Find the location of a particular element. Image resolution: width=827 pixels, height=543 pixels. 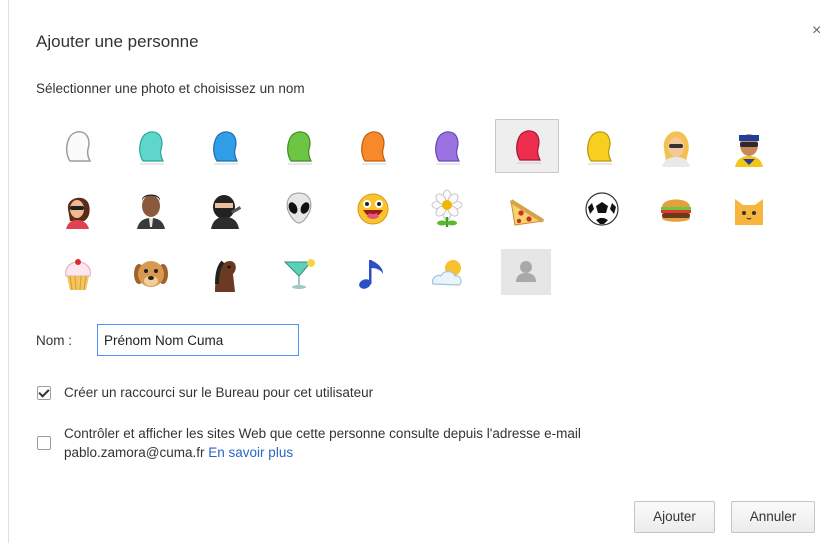

close-icon: × is located at coordinates (816, 31).